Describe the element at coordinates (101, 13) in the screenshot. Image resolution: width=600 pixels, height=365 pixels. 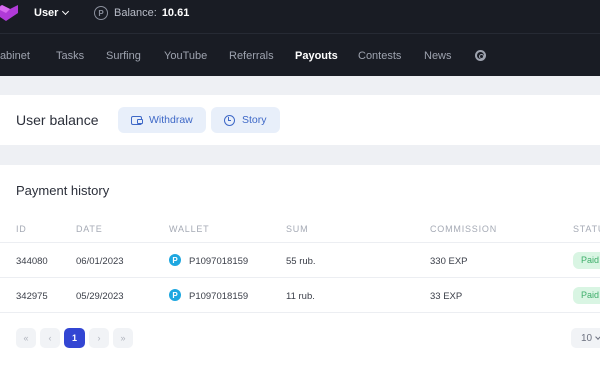
I see `coin-icon: P` at that location.